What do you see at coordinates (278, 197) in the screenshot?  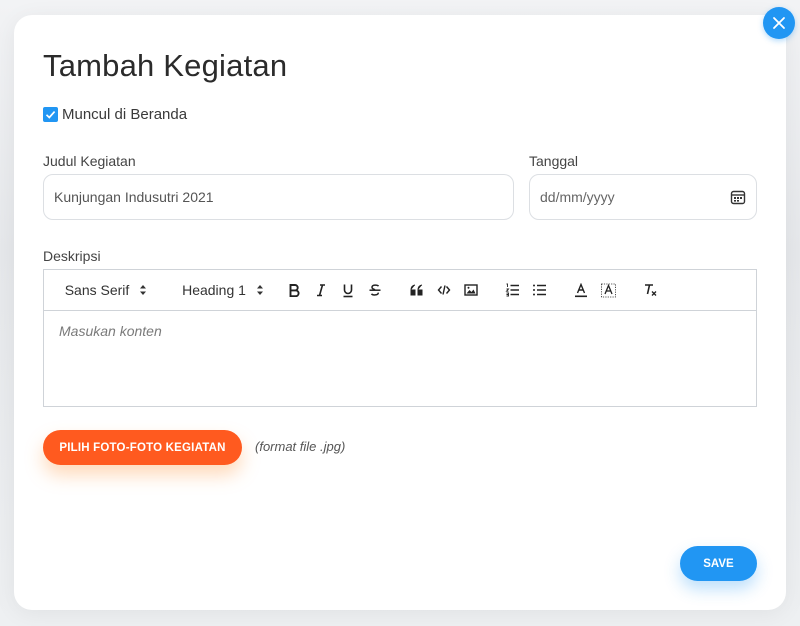 I see `title-input: Kunjungan Indusutri 2021` at bounding box center [278, 197].